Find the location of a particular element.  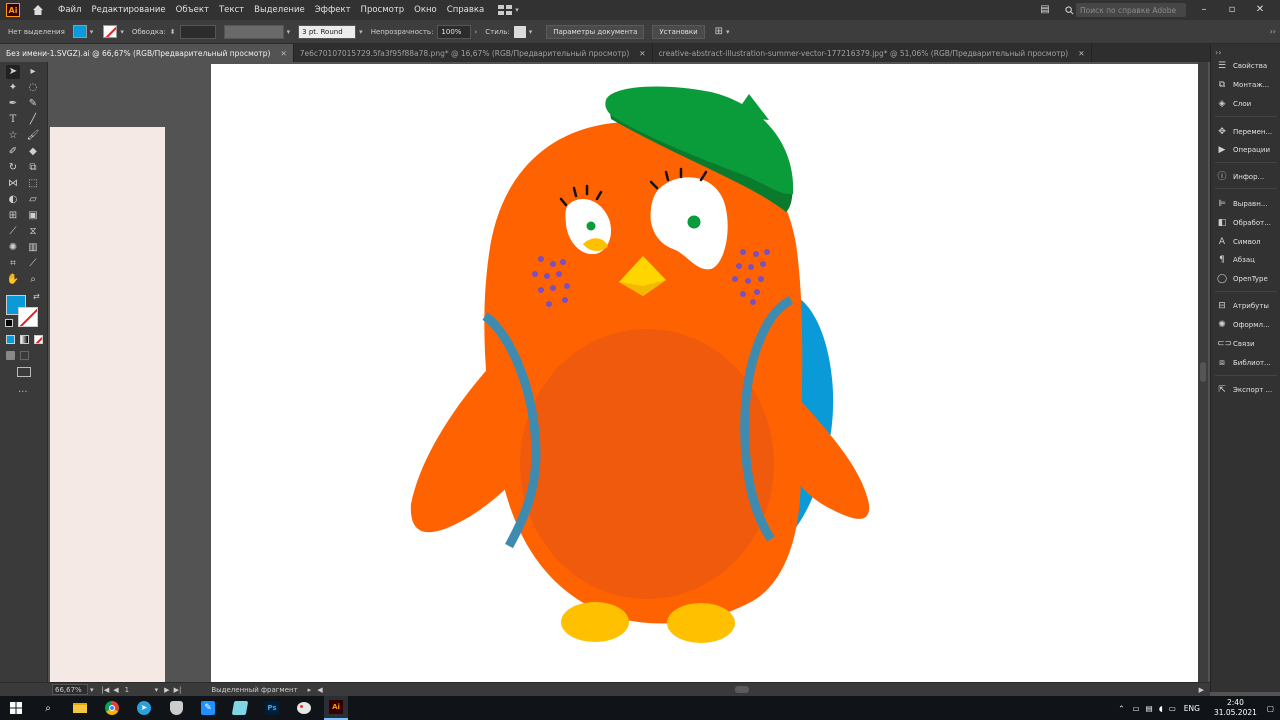

line-tool-icon: ╱ is located at coordinates (33, 120).